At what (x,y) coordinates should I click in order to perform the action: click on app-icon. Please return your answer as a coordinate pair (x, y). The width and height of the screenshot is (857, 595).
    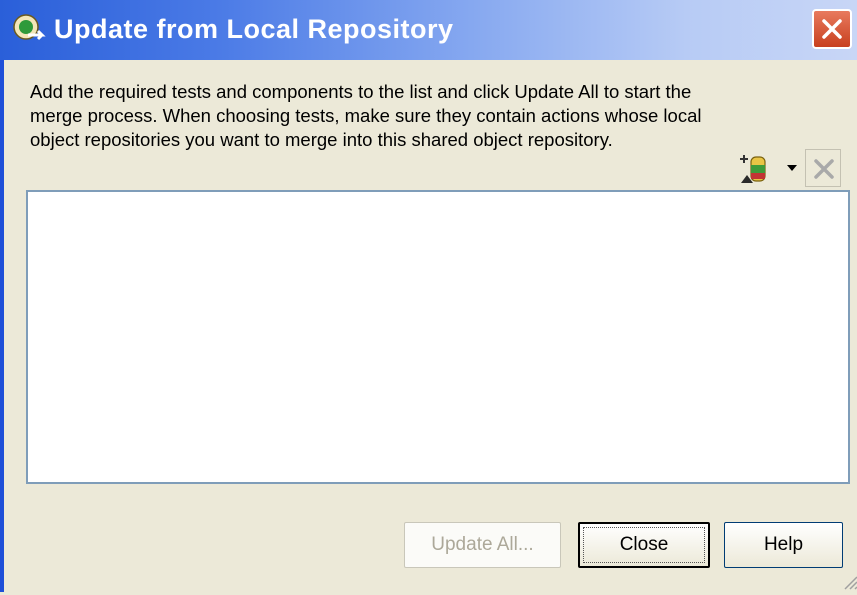
    Looking at the image, I should click on (29, 30).